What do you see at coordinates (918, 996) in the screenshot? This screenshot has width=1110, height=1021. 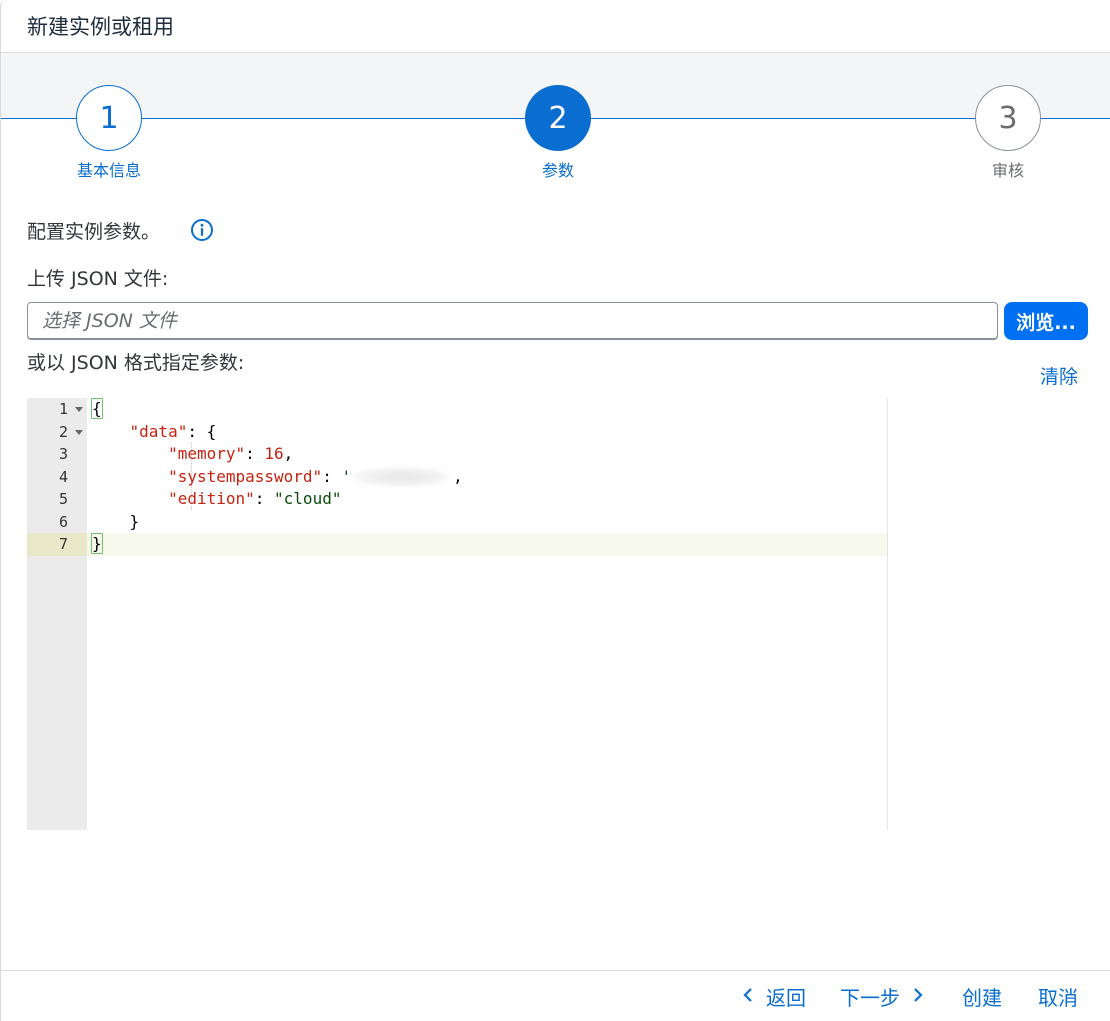 I see `chevron-right-icon` at bounding box center [918, 996].